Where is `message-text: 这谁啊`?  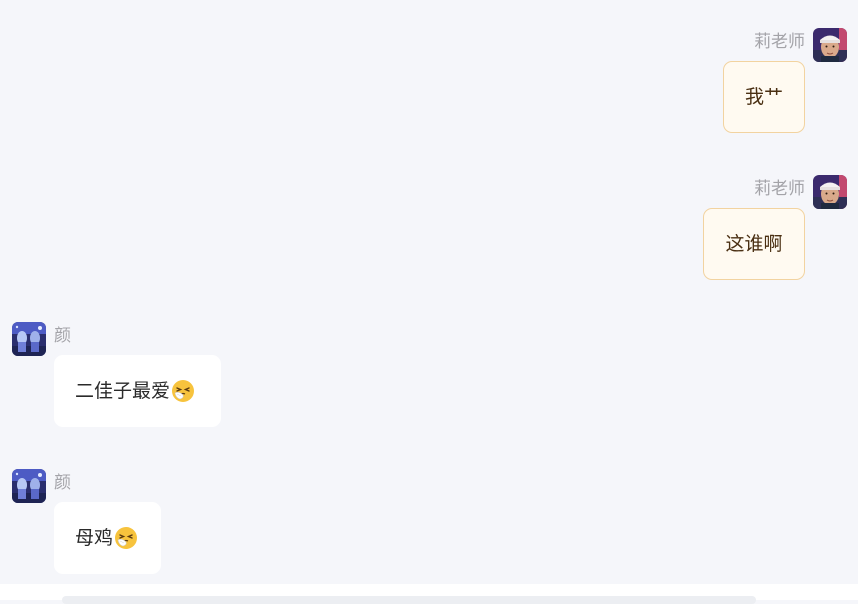 message-text: 这谁啊 is located at coordinates (754, 244).